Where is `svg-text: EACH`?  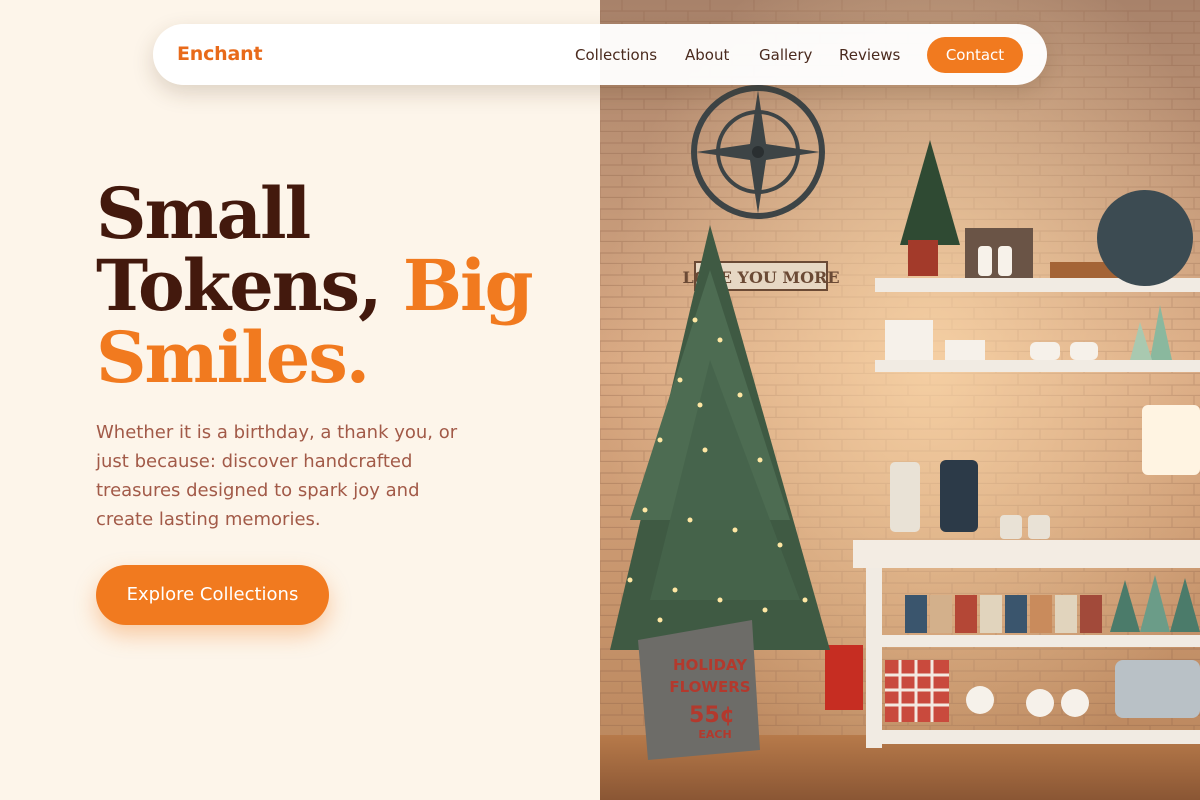 svg-text: EACH is located at coordinates (714, 734).